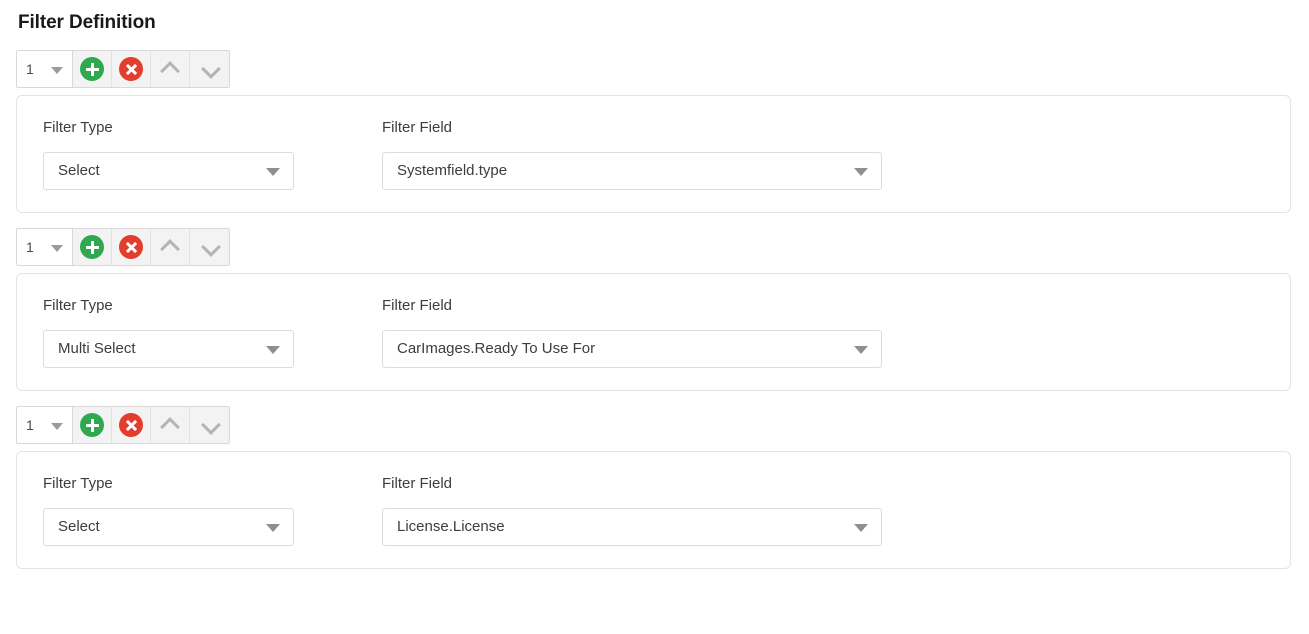 The height and width of the screenshot is (634, 1309). I want to click on filter-field-block: Filter Field CarImages.Ready To Use For, so click(632, 332).